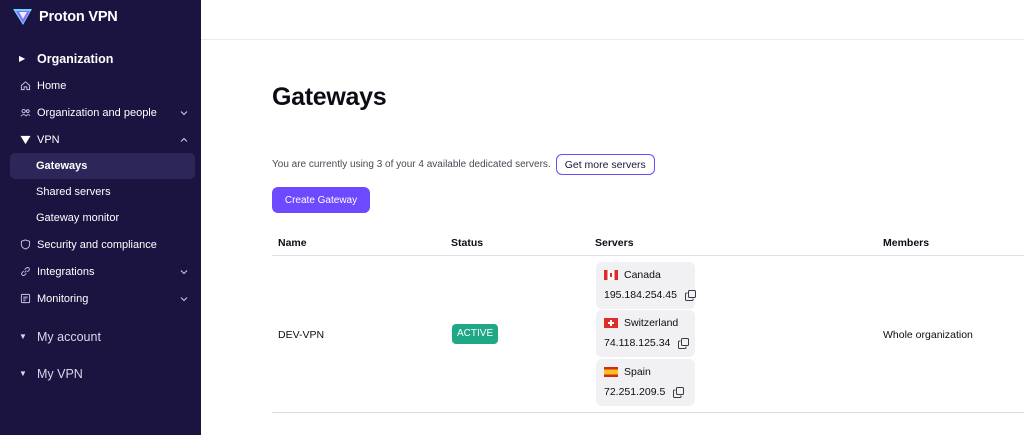  I want to click on create-gateway-button: Create Gateway, so click(321, 200).